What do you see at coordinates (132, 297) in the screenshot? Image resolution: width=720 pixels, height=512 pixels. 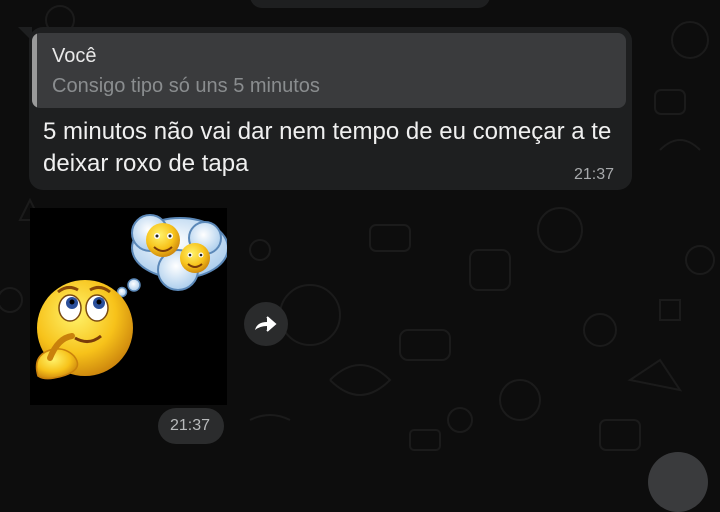 I see `thinking-emoji-sticker-icon` at bounding box center [132, 297].